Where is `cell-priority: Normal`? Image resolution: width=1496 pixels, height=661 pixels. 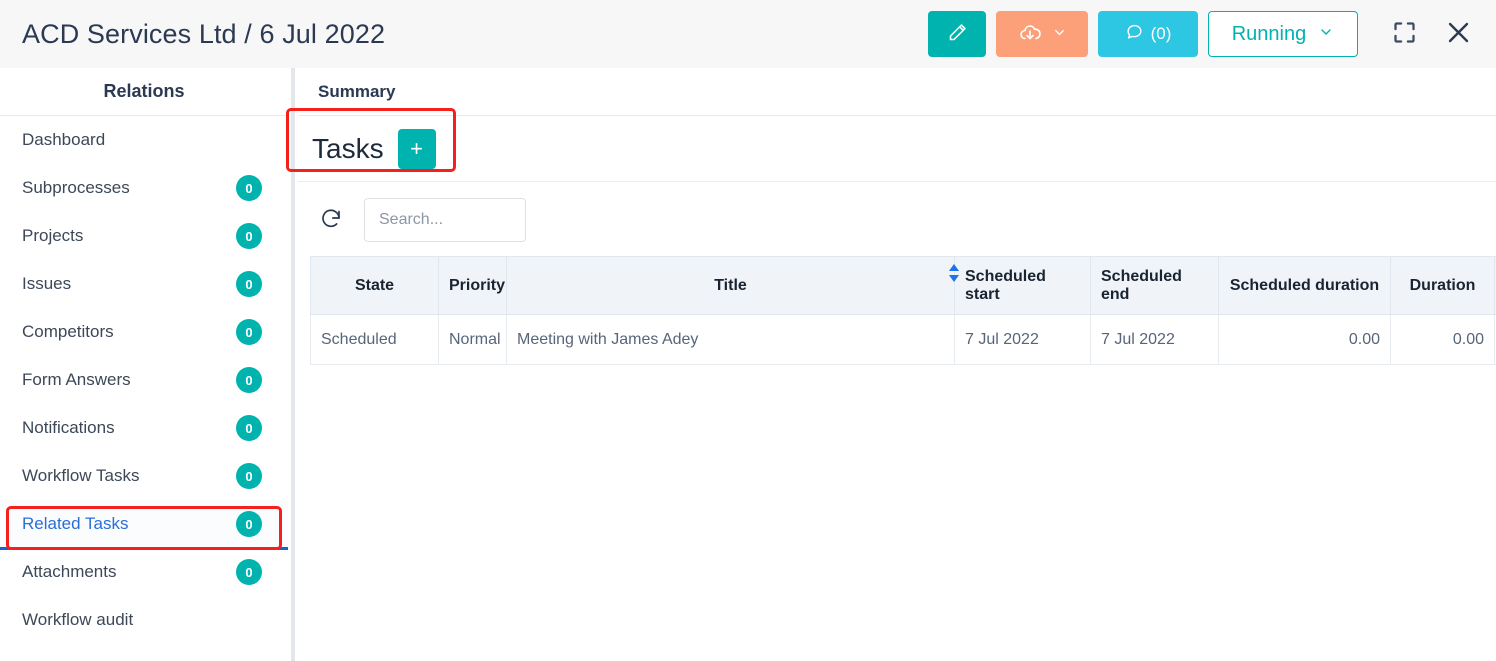 cell-priority: Normal is located at coordinates (472, 339).